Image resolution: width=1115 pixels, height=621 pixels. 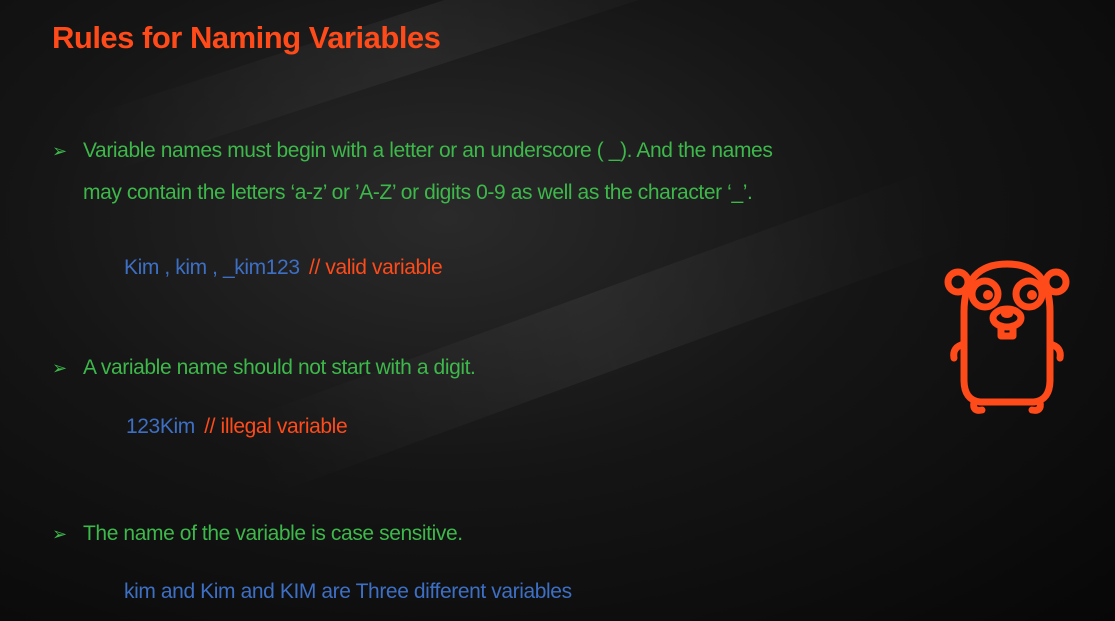 I want to click on slide-title: Rules for Naming Variables, so click(x=246, y=37).